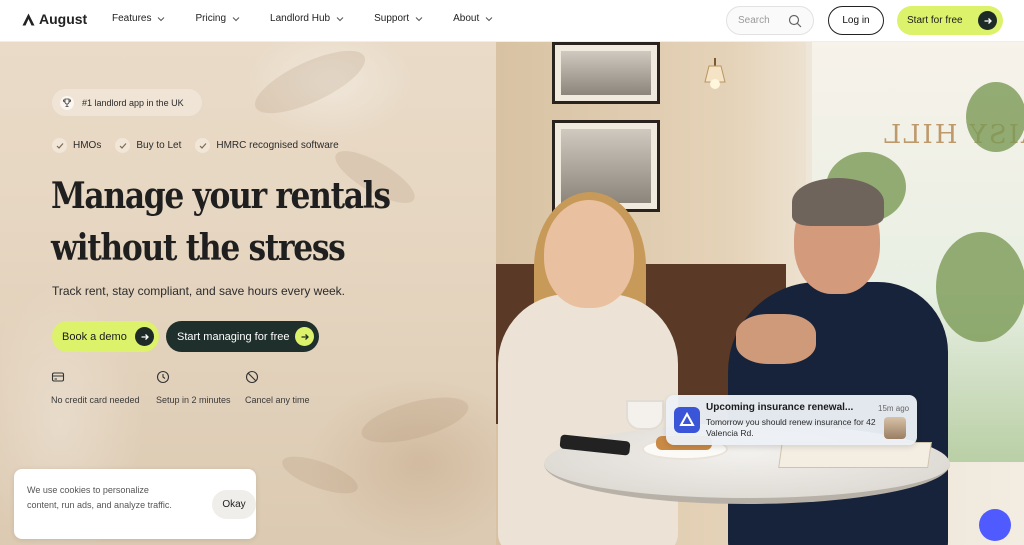 The height and width of the screenshot is (545, 1024). Describe the element at coordinates (103, 387) in the screenshot. I see `perk-item: No credit card needed` at that location.